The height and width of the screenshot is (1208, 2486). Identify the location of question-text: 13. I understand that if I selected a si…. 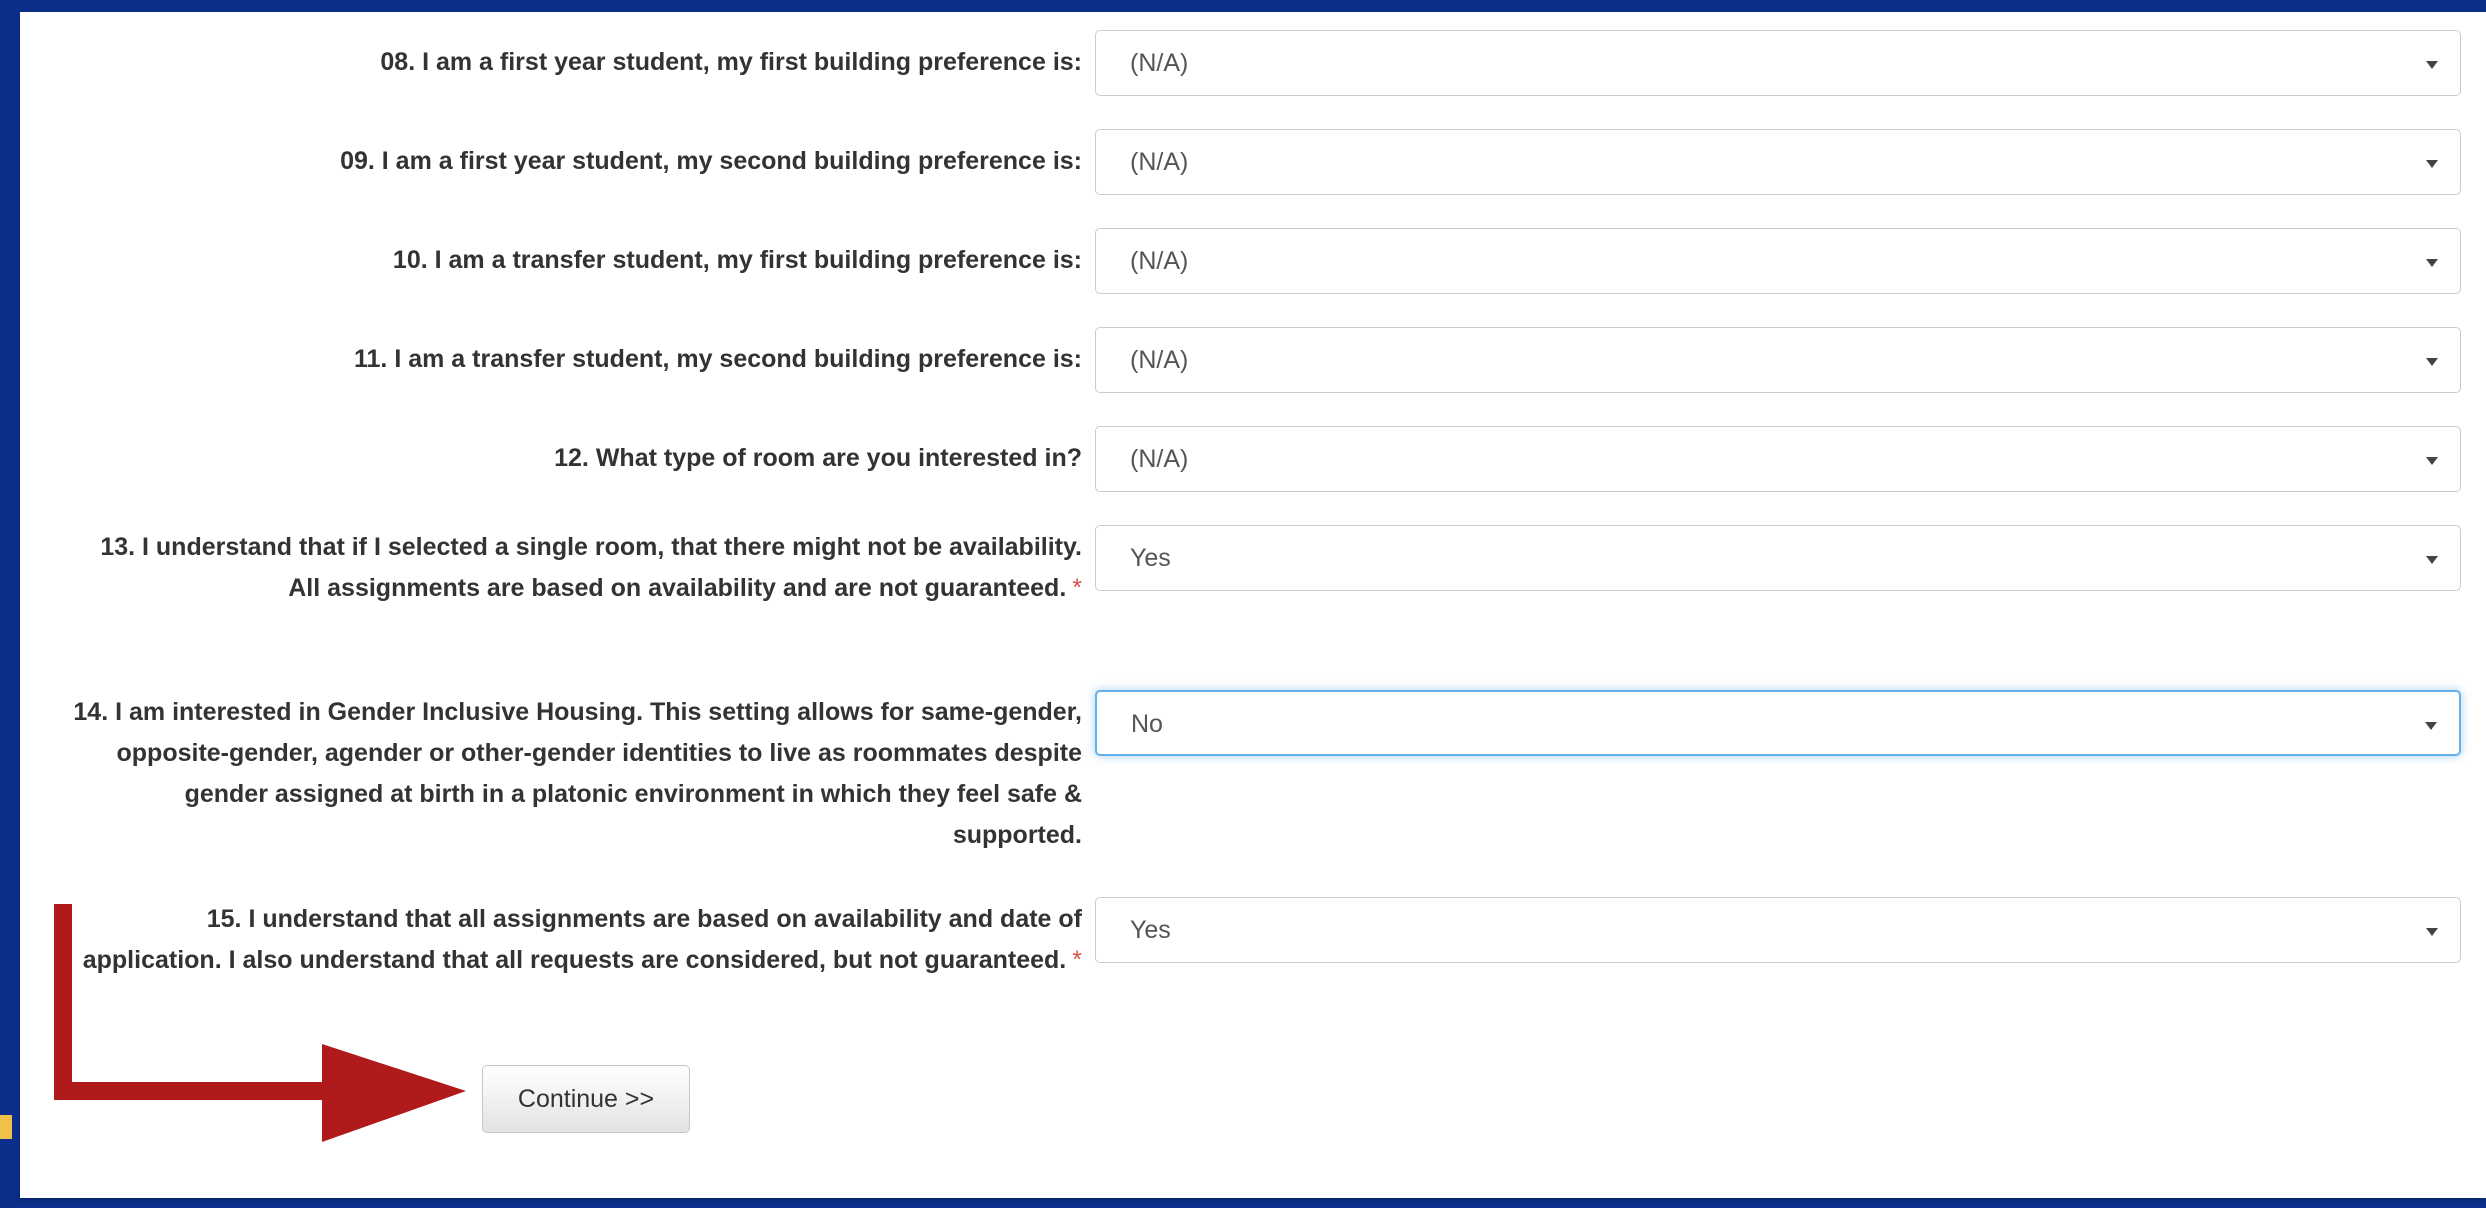
(591, 567).